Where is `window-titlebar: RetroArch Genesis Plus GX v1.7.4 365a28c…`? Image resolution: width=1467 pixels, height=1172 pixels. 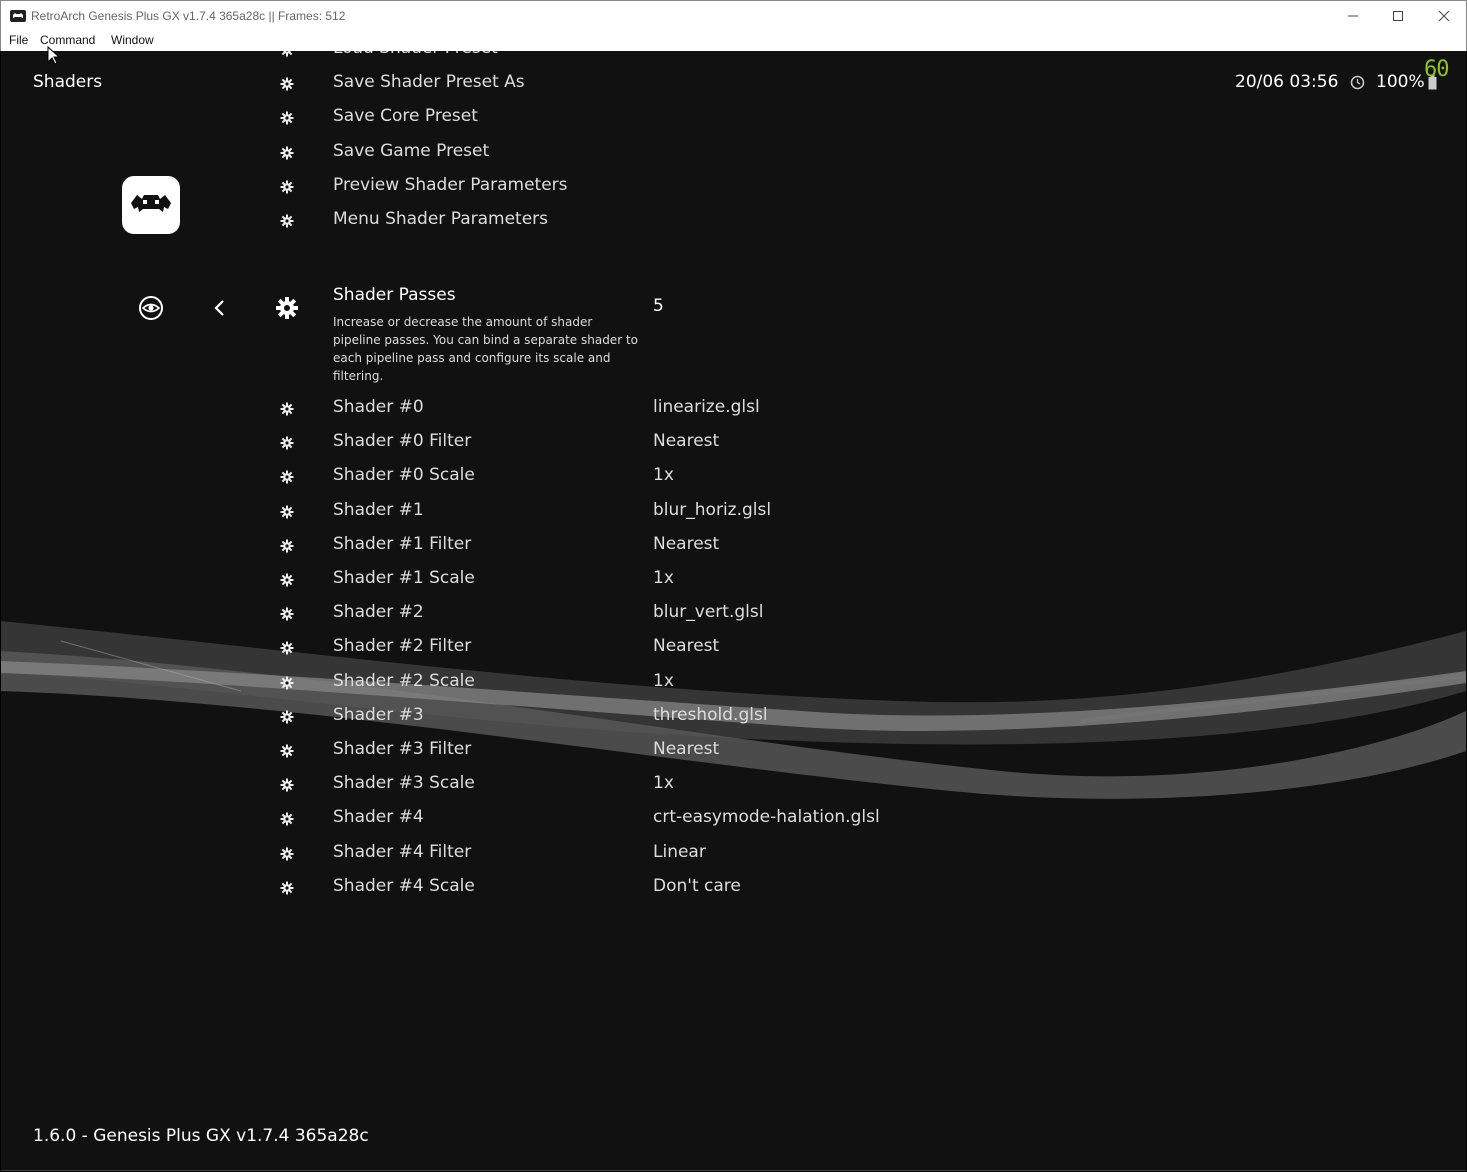 window-titlebar: RetroArch Genesis Plus GX v1.7.4 365a28c… is located at coordinates (733, 15).